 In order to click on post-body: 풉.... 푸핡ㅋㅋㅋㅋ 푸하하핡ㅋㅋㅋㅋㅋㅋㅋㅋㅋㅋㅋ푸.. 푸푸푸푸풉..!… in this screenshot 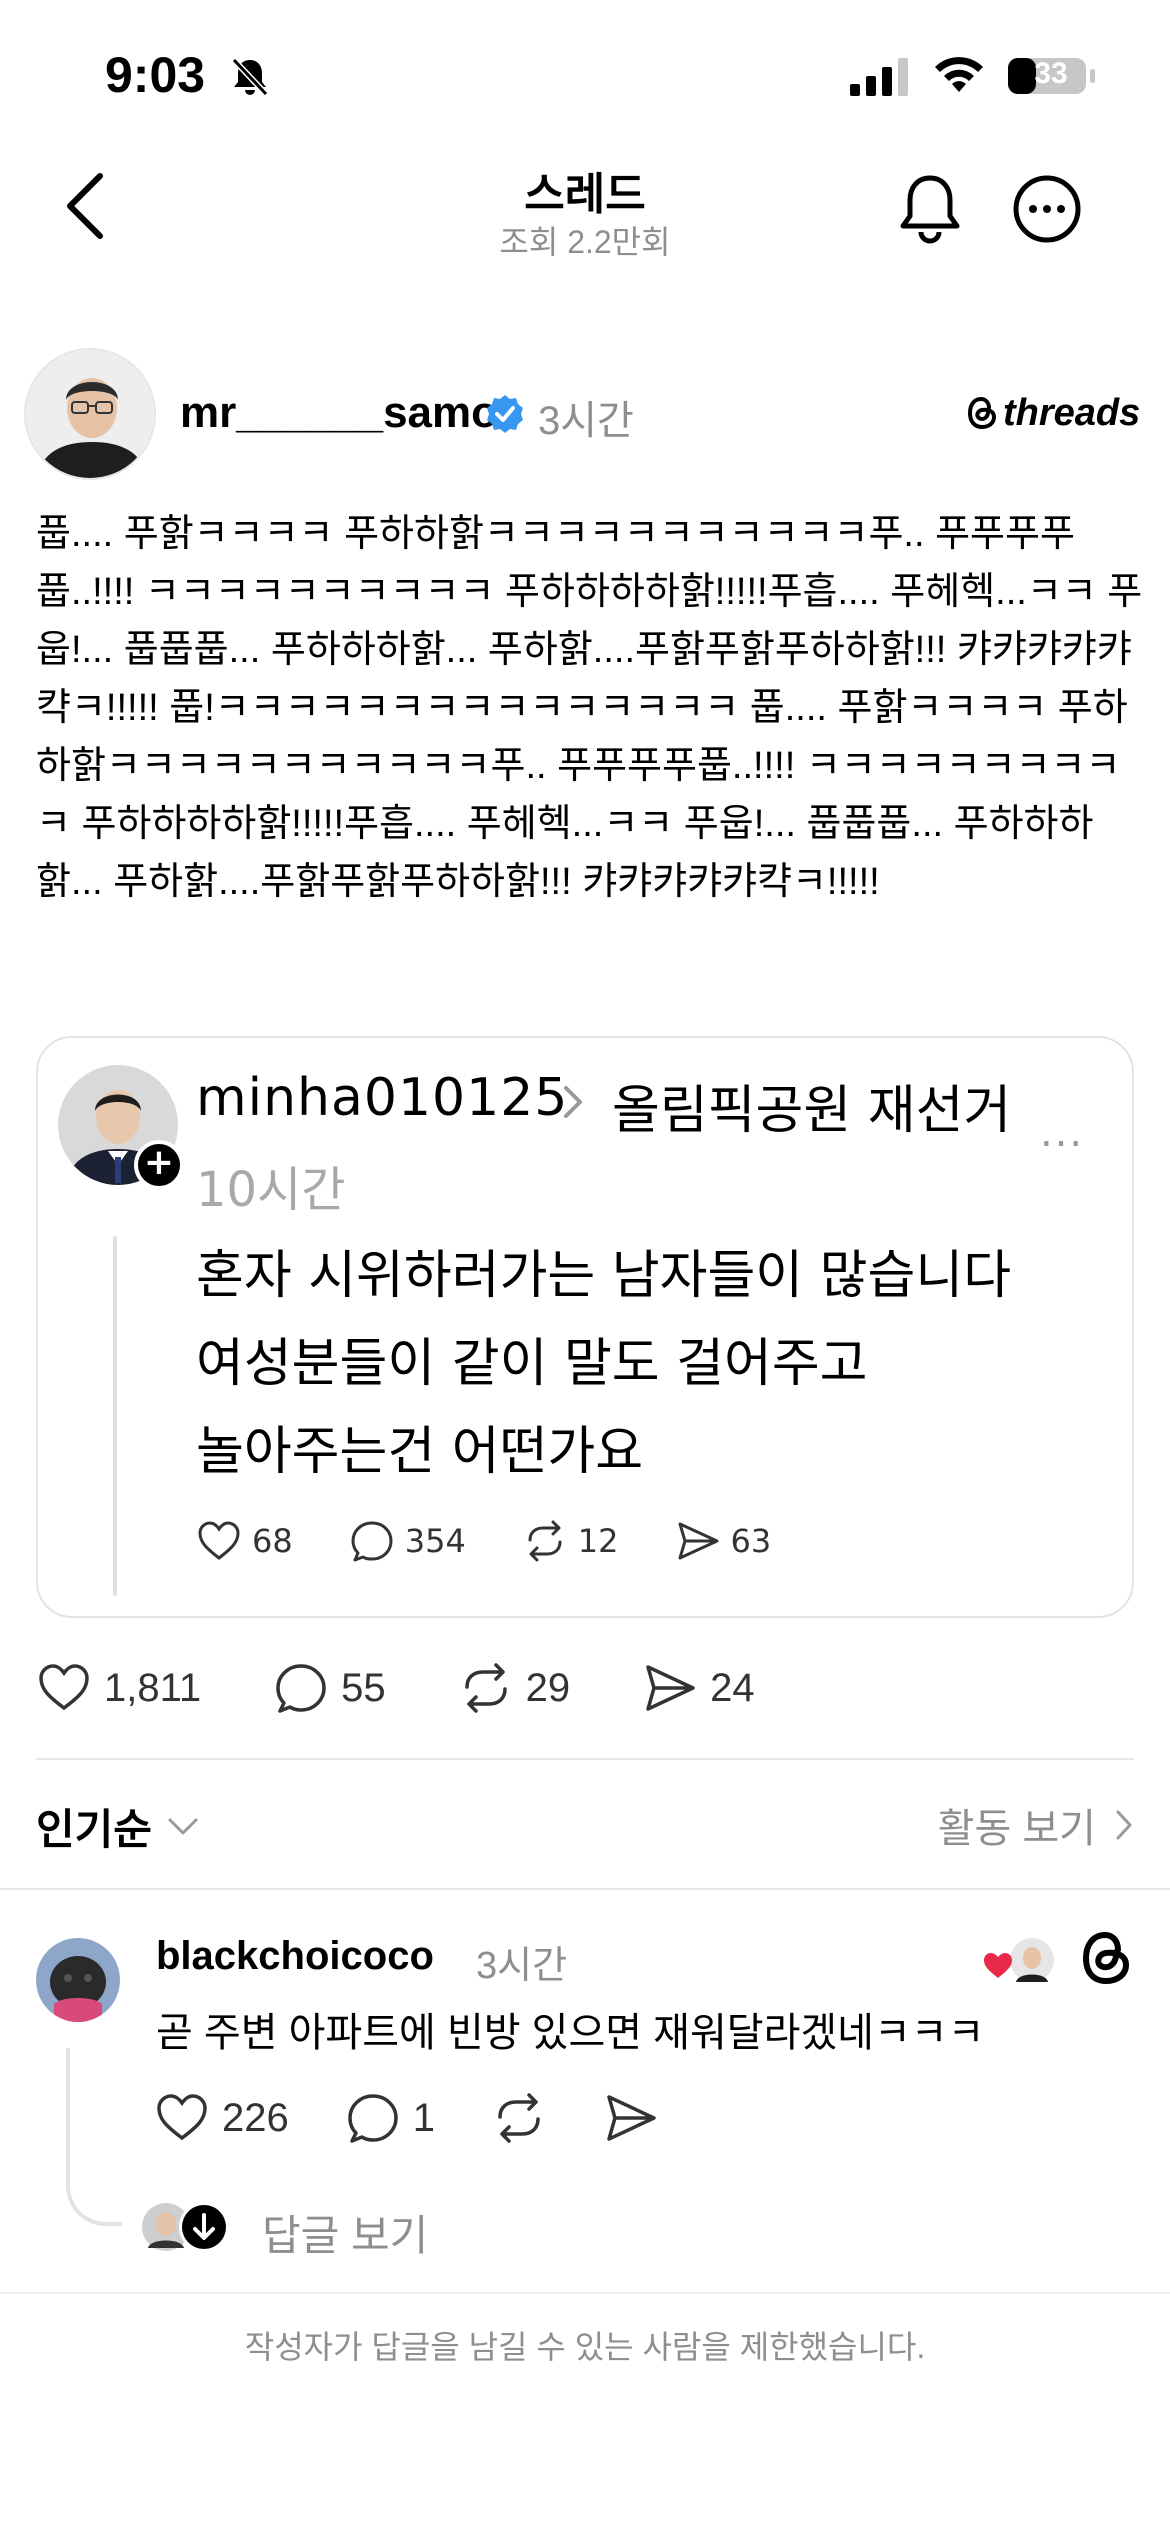, I will do `click(589, 708)`.